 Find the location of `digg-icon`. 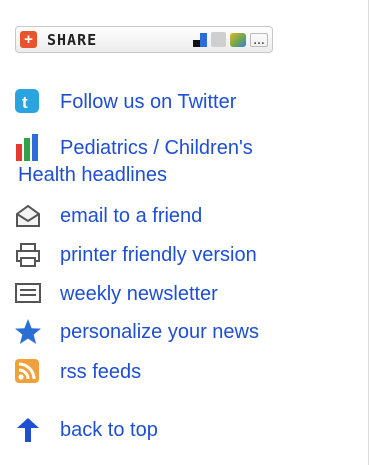

digg-icon is located at coordinates (238, 39).